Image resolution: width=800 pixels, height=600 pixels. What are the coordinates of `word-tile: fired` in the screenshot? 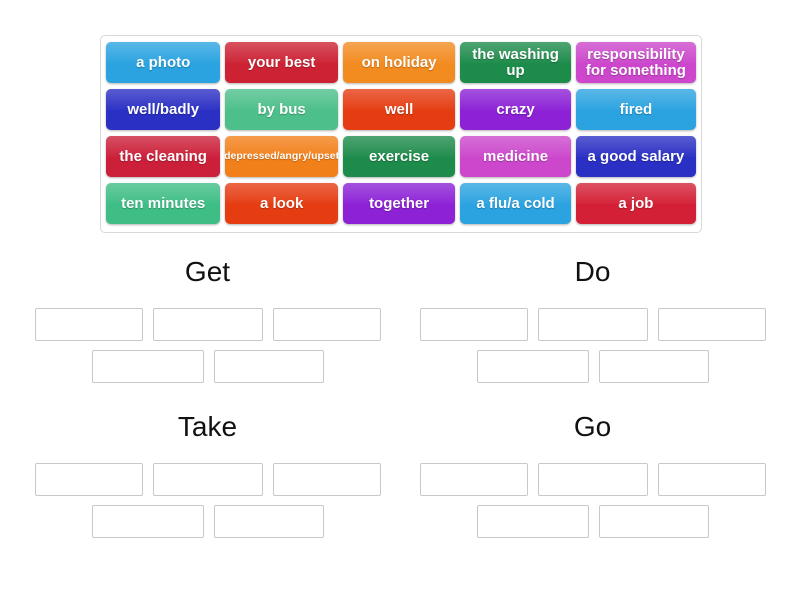 It's located at (635, 109).